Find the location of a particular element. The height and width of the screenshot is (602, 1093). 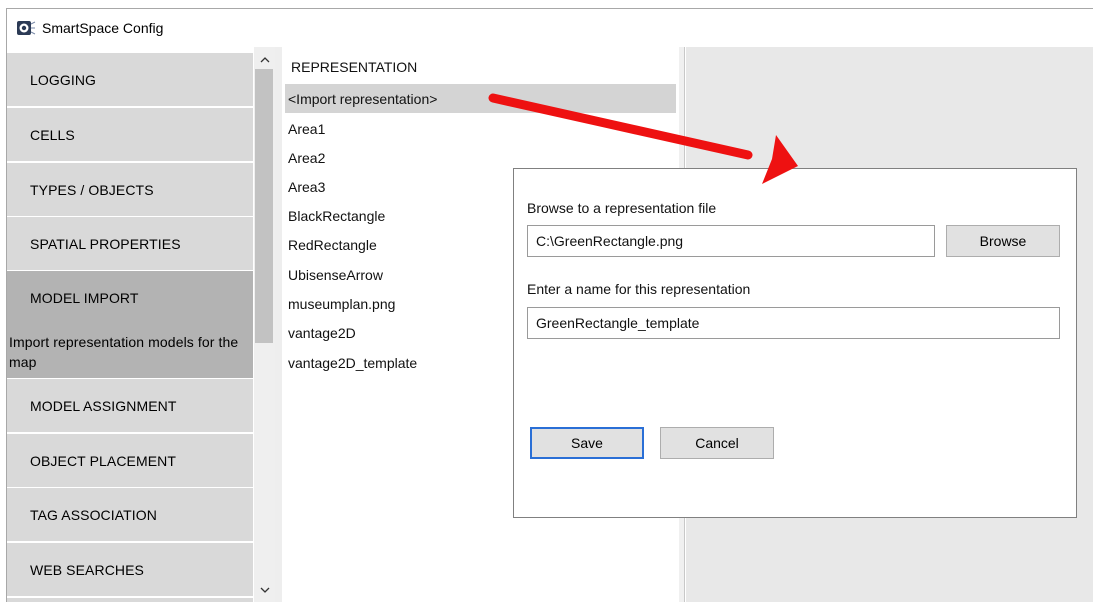

sidebar-item-spatial-properties: SPATIAL PROPERTIES is located at coordinates (130, 243).